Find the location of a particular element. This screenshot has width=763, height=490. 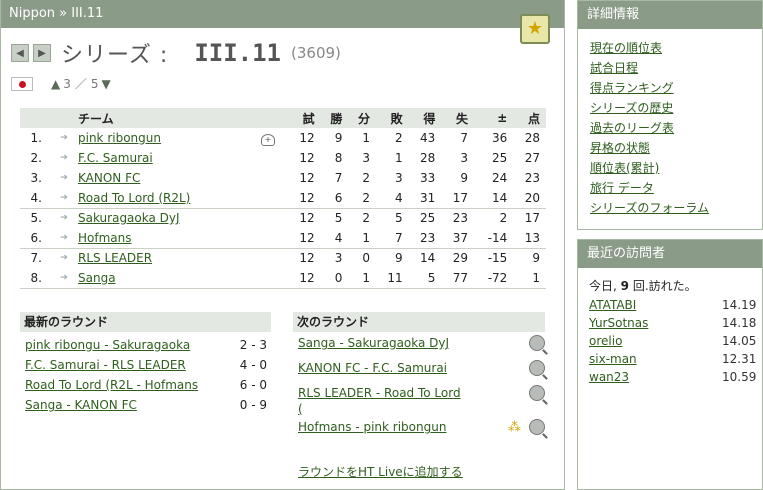

goal-diff-cell: -15 is located at coordinates (497, 258).